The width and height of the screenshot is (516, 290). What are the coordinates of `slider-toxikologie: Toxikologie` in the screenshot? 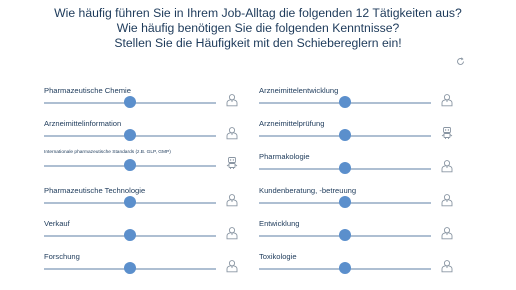 It's located at (359, 267).